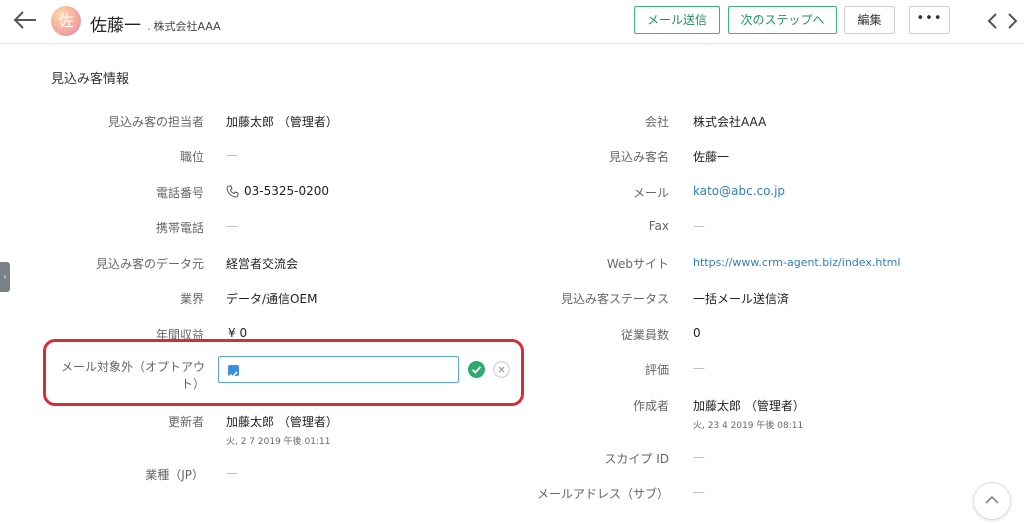  Describe the element at coordinates (741, 298) in the screenshot. I see `field-value-status: 一括メール送信済` at that location.